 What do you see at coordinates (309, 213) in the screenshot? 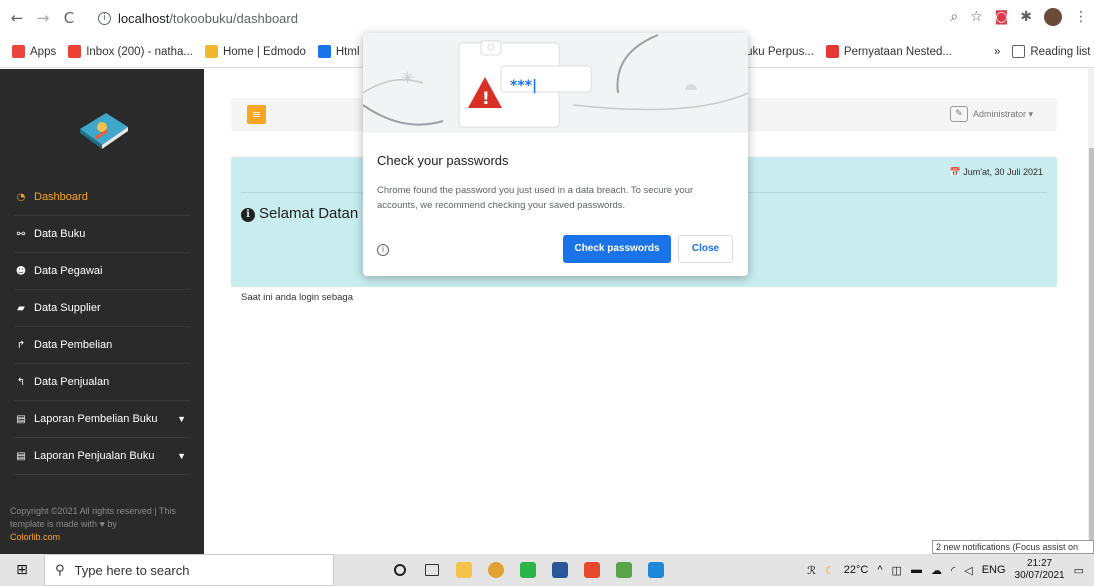
I see `welcome-title-text: Selamat Datan` at bounding box center [309, 213].